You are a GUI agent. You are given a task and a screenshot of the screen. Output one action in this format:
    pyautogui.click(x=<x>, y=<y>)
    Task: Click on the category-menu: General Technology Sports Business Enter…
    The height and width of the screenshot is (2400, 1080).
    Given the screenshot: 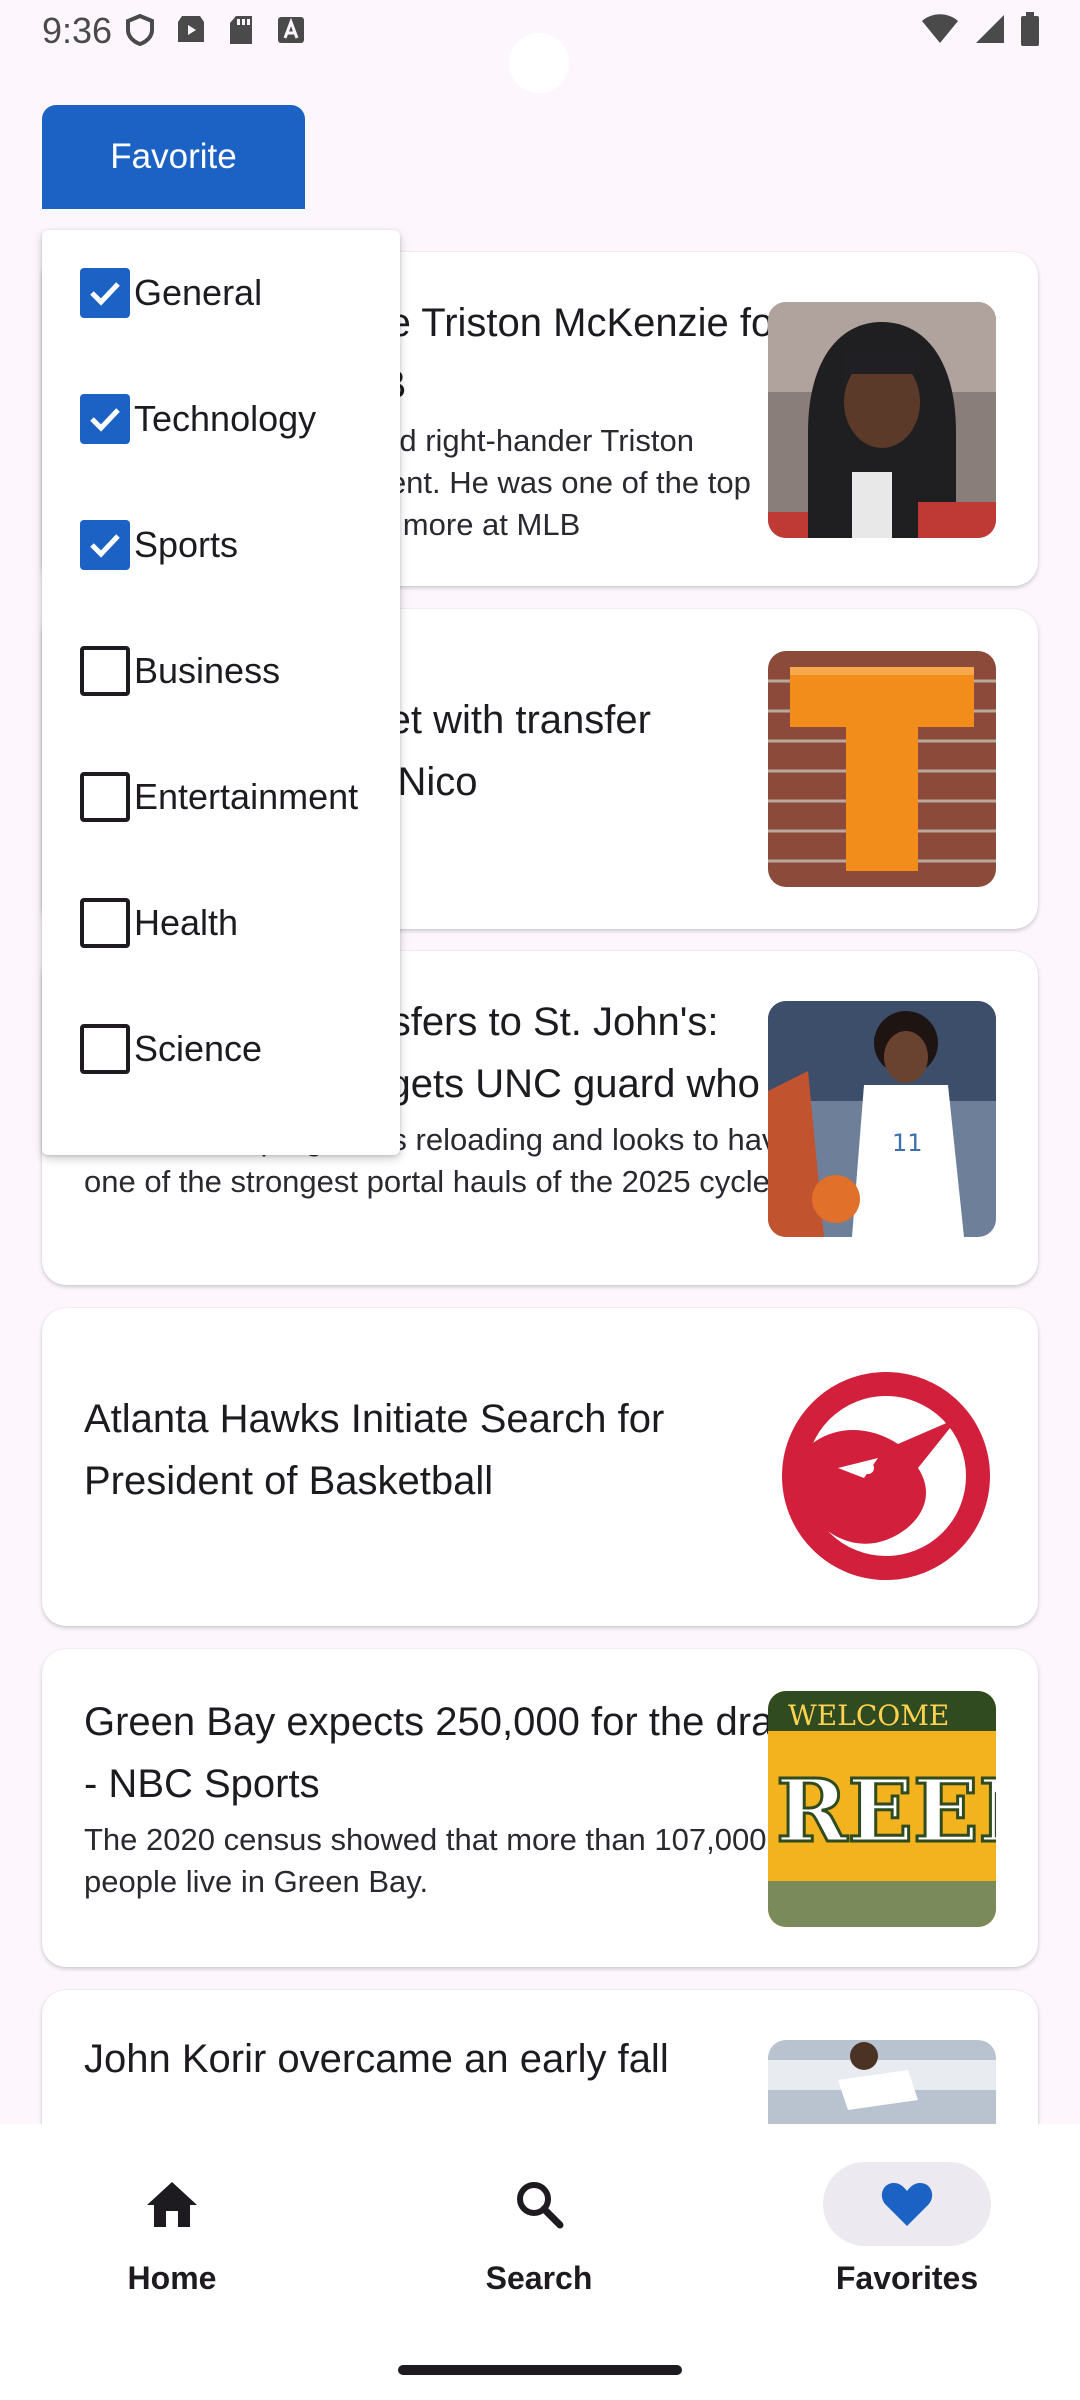 What is the action you would take?
    pyautogui.click(x=221, y=692)
    